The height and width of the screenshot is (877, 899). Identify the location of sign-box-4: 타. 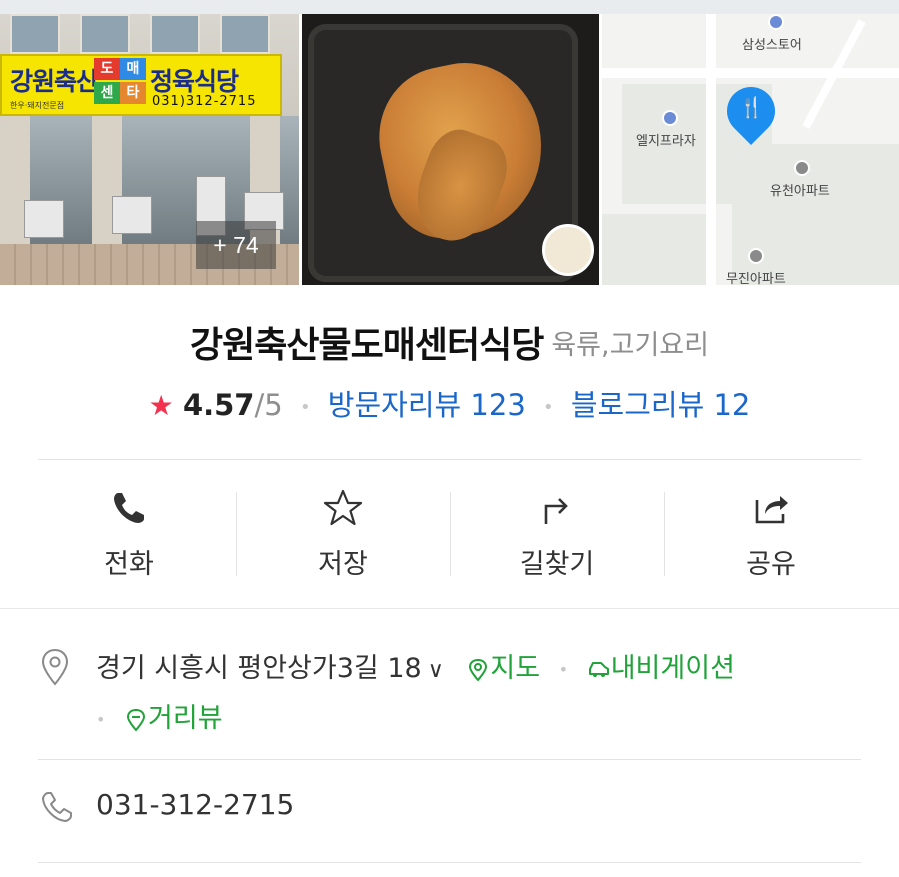
(133, 93).